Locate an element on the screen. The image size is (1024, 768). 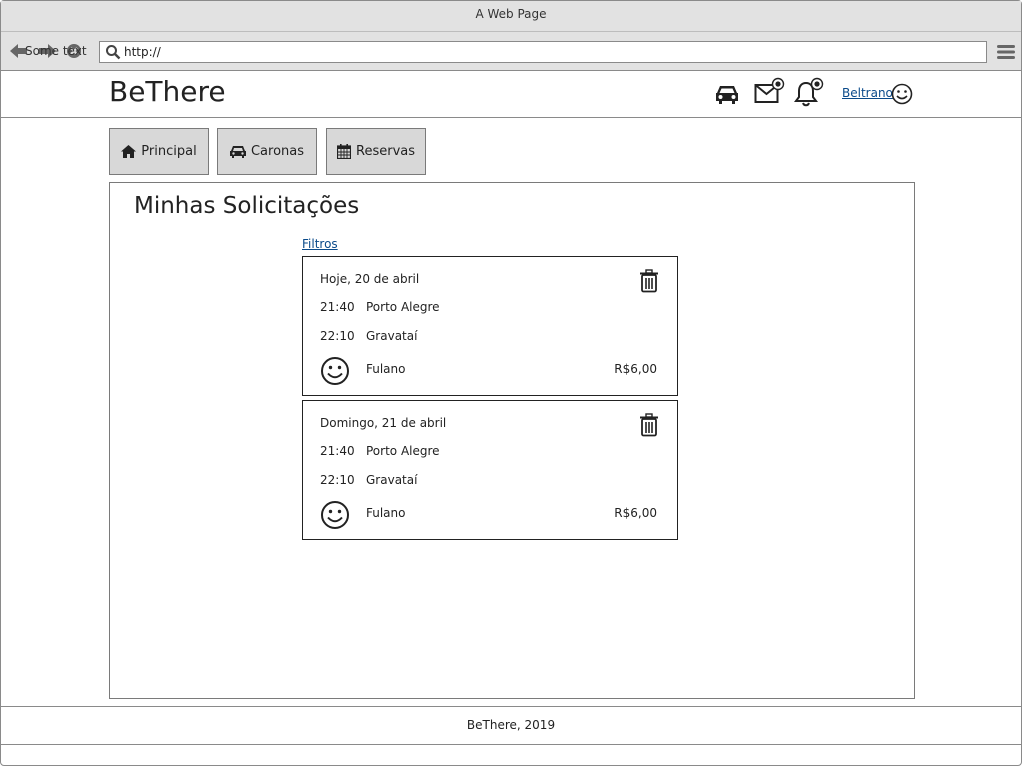
window-title: A Web Page is located at coordinates (511, 14).